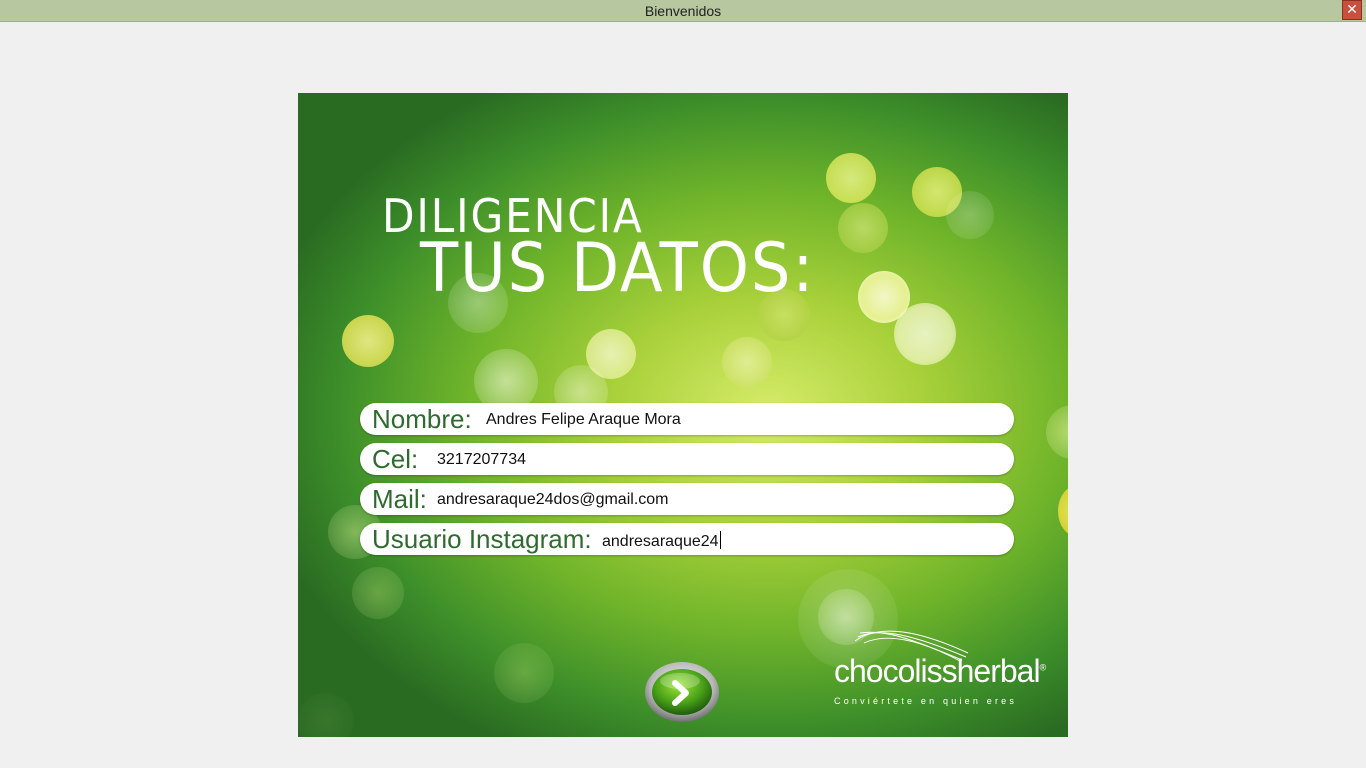  Describe the element at coordinates (422, 419) in the screenshot. I see `nombre-label: Nombre:` at that location.